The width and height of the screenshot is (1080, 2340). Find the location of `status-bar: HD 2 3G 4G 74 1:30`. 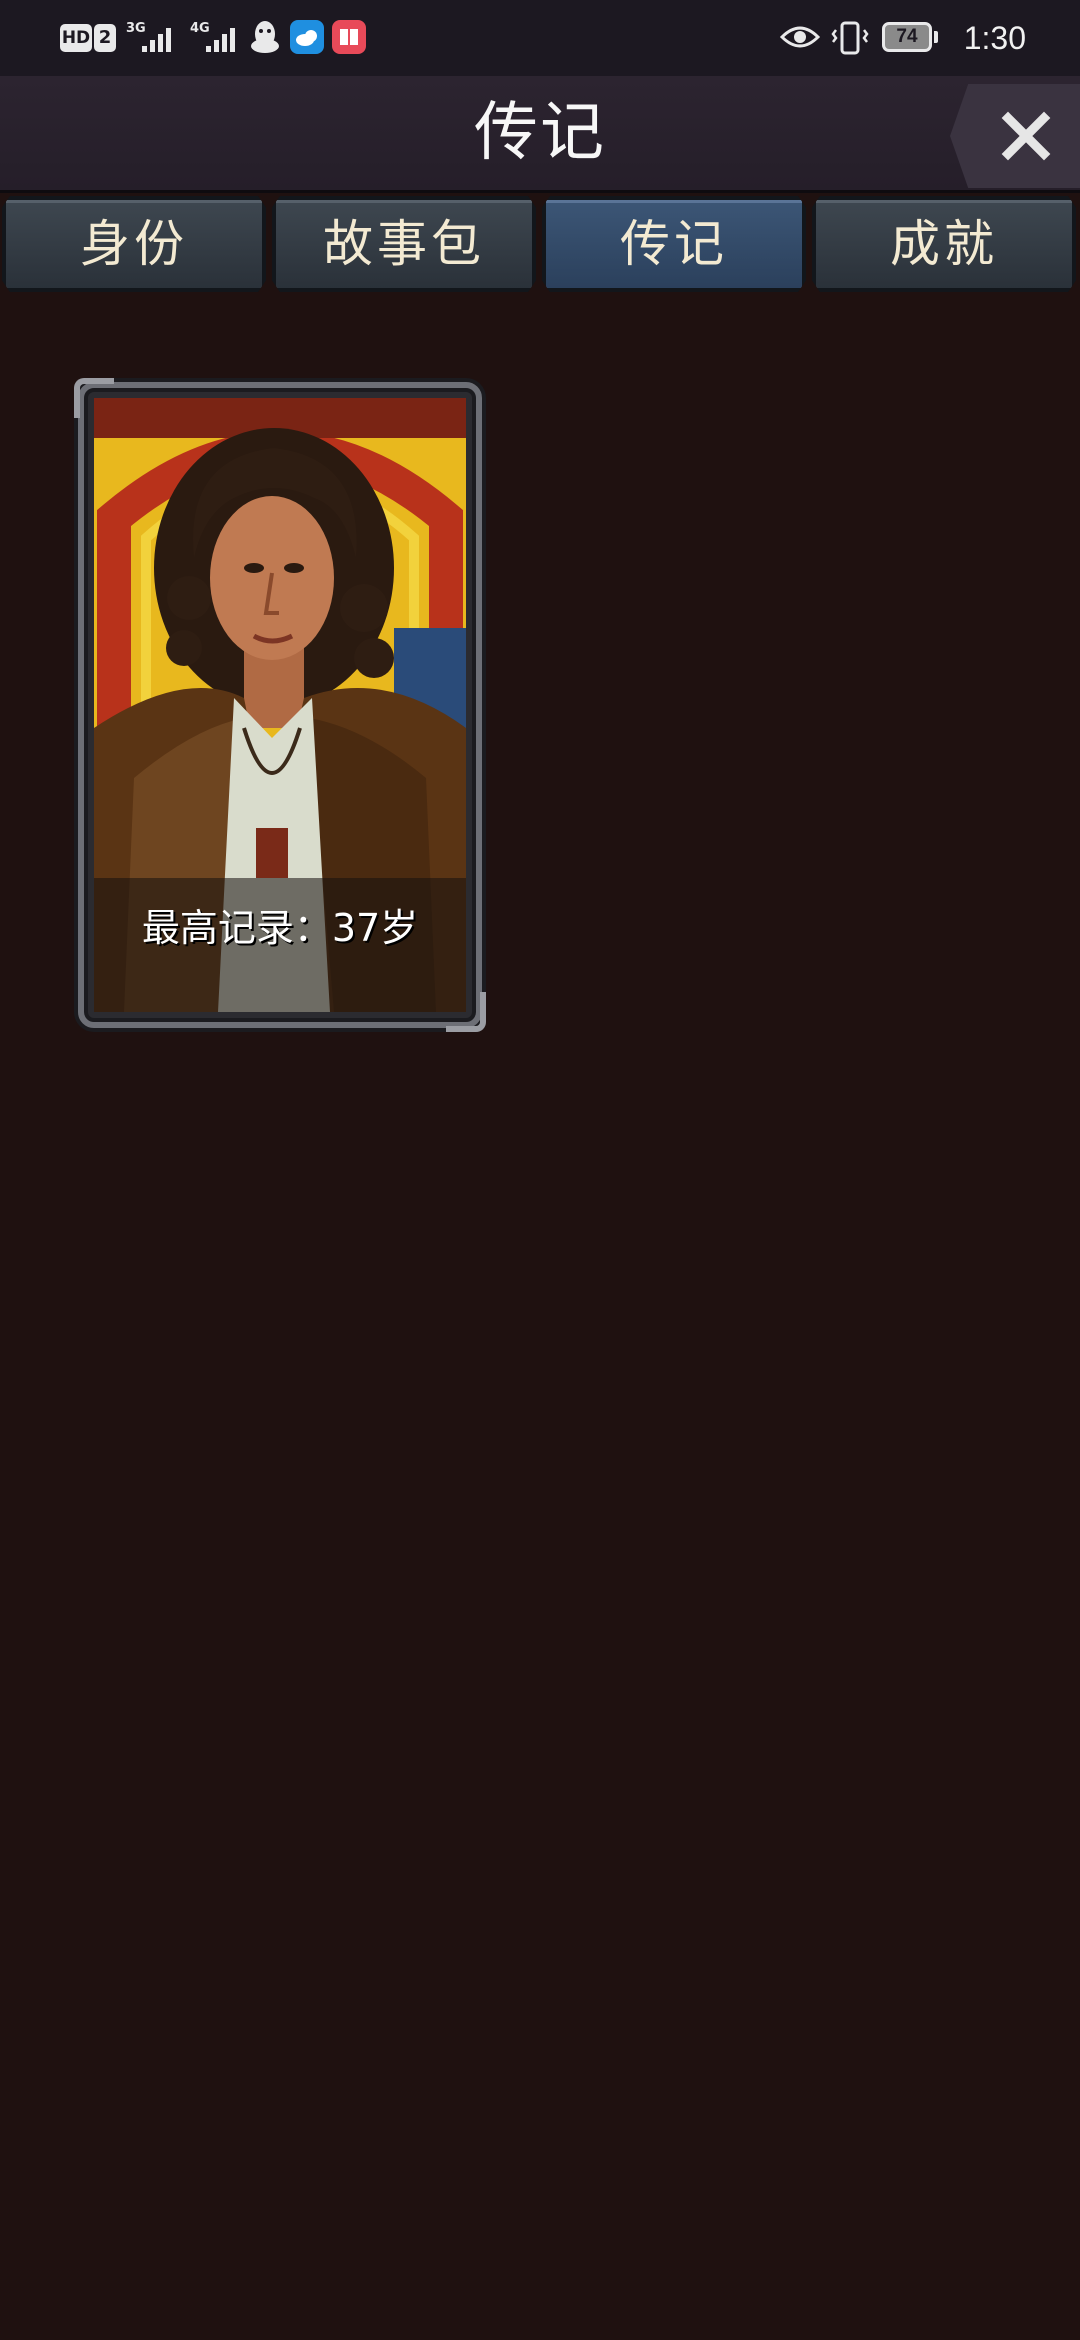

status-bar: HD 2 3G 4G 74 1:30 is located at coordinates (540, 38).